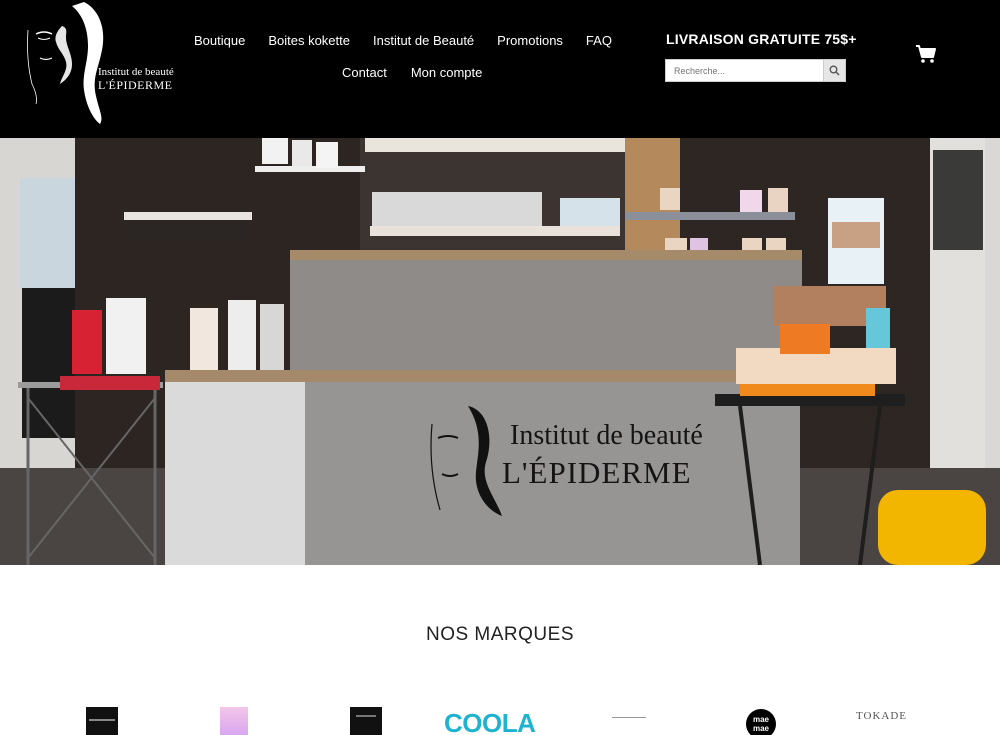 The image size is (1000, 735). I want to click on nav-faq: FAQ, so click(599, 40).